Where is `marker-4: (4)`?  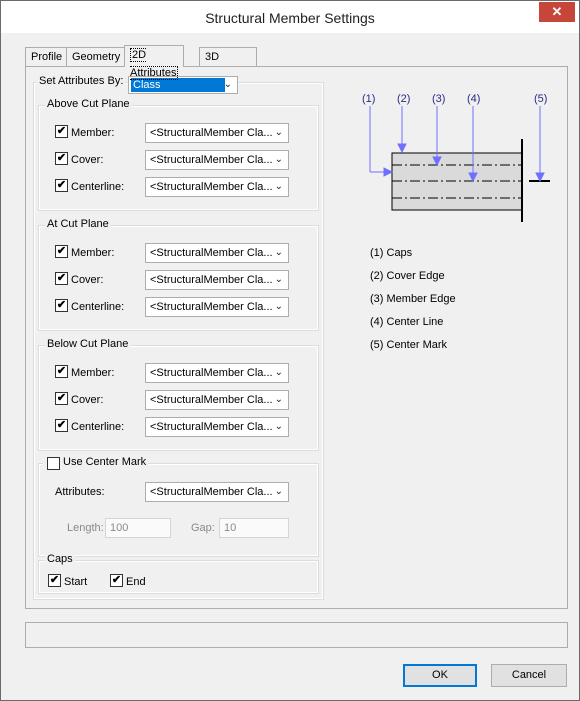
marker-4: (4) is located at coordinates (473, 99).